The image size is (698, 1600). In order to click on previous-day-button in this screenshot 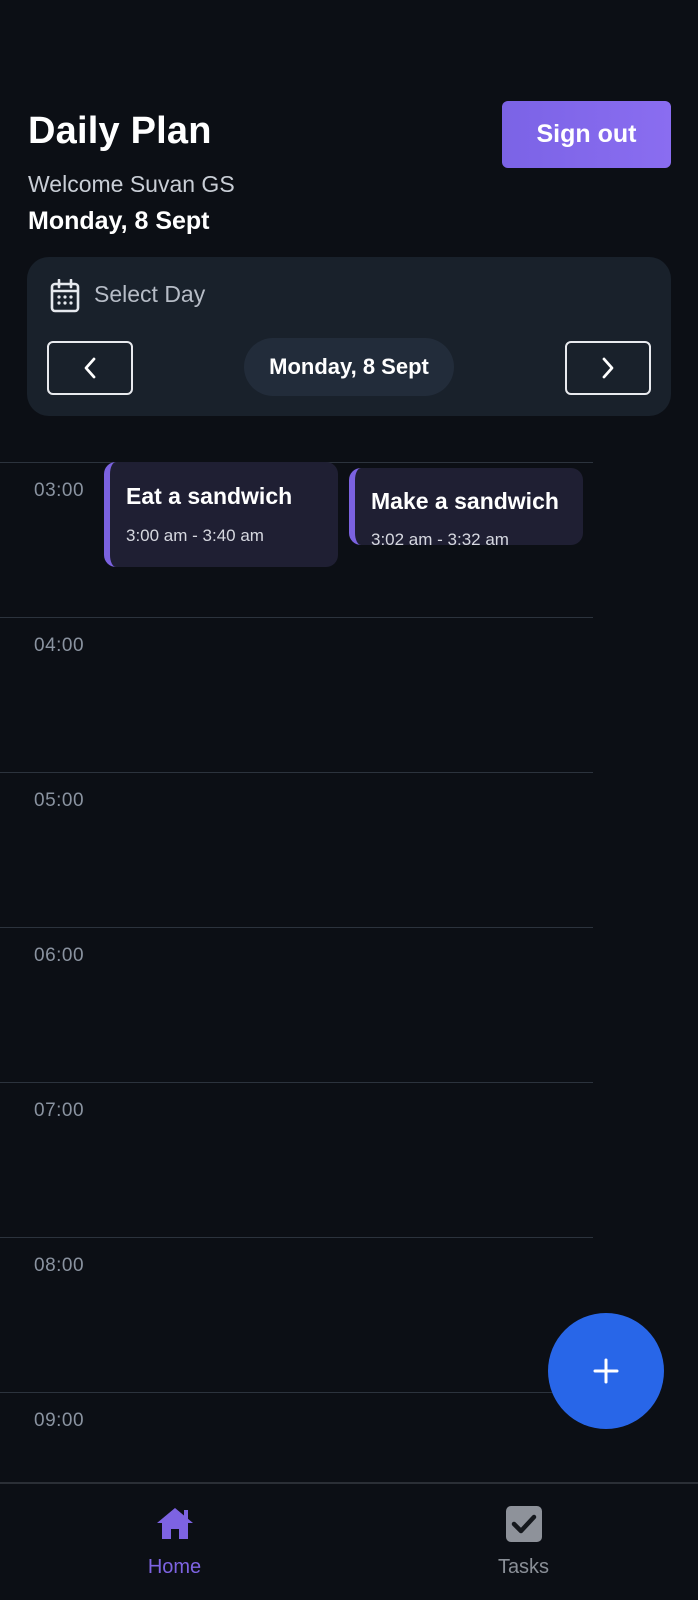, I will do `click(90, 368)`.